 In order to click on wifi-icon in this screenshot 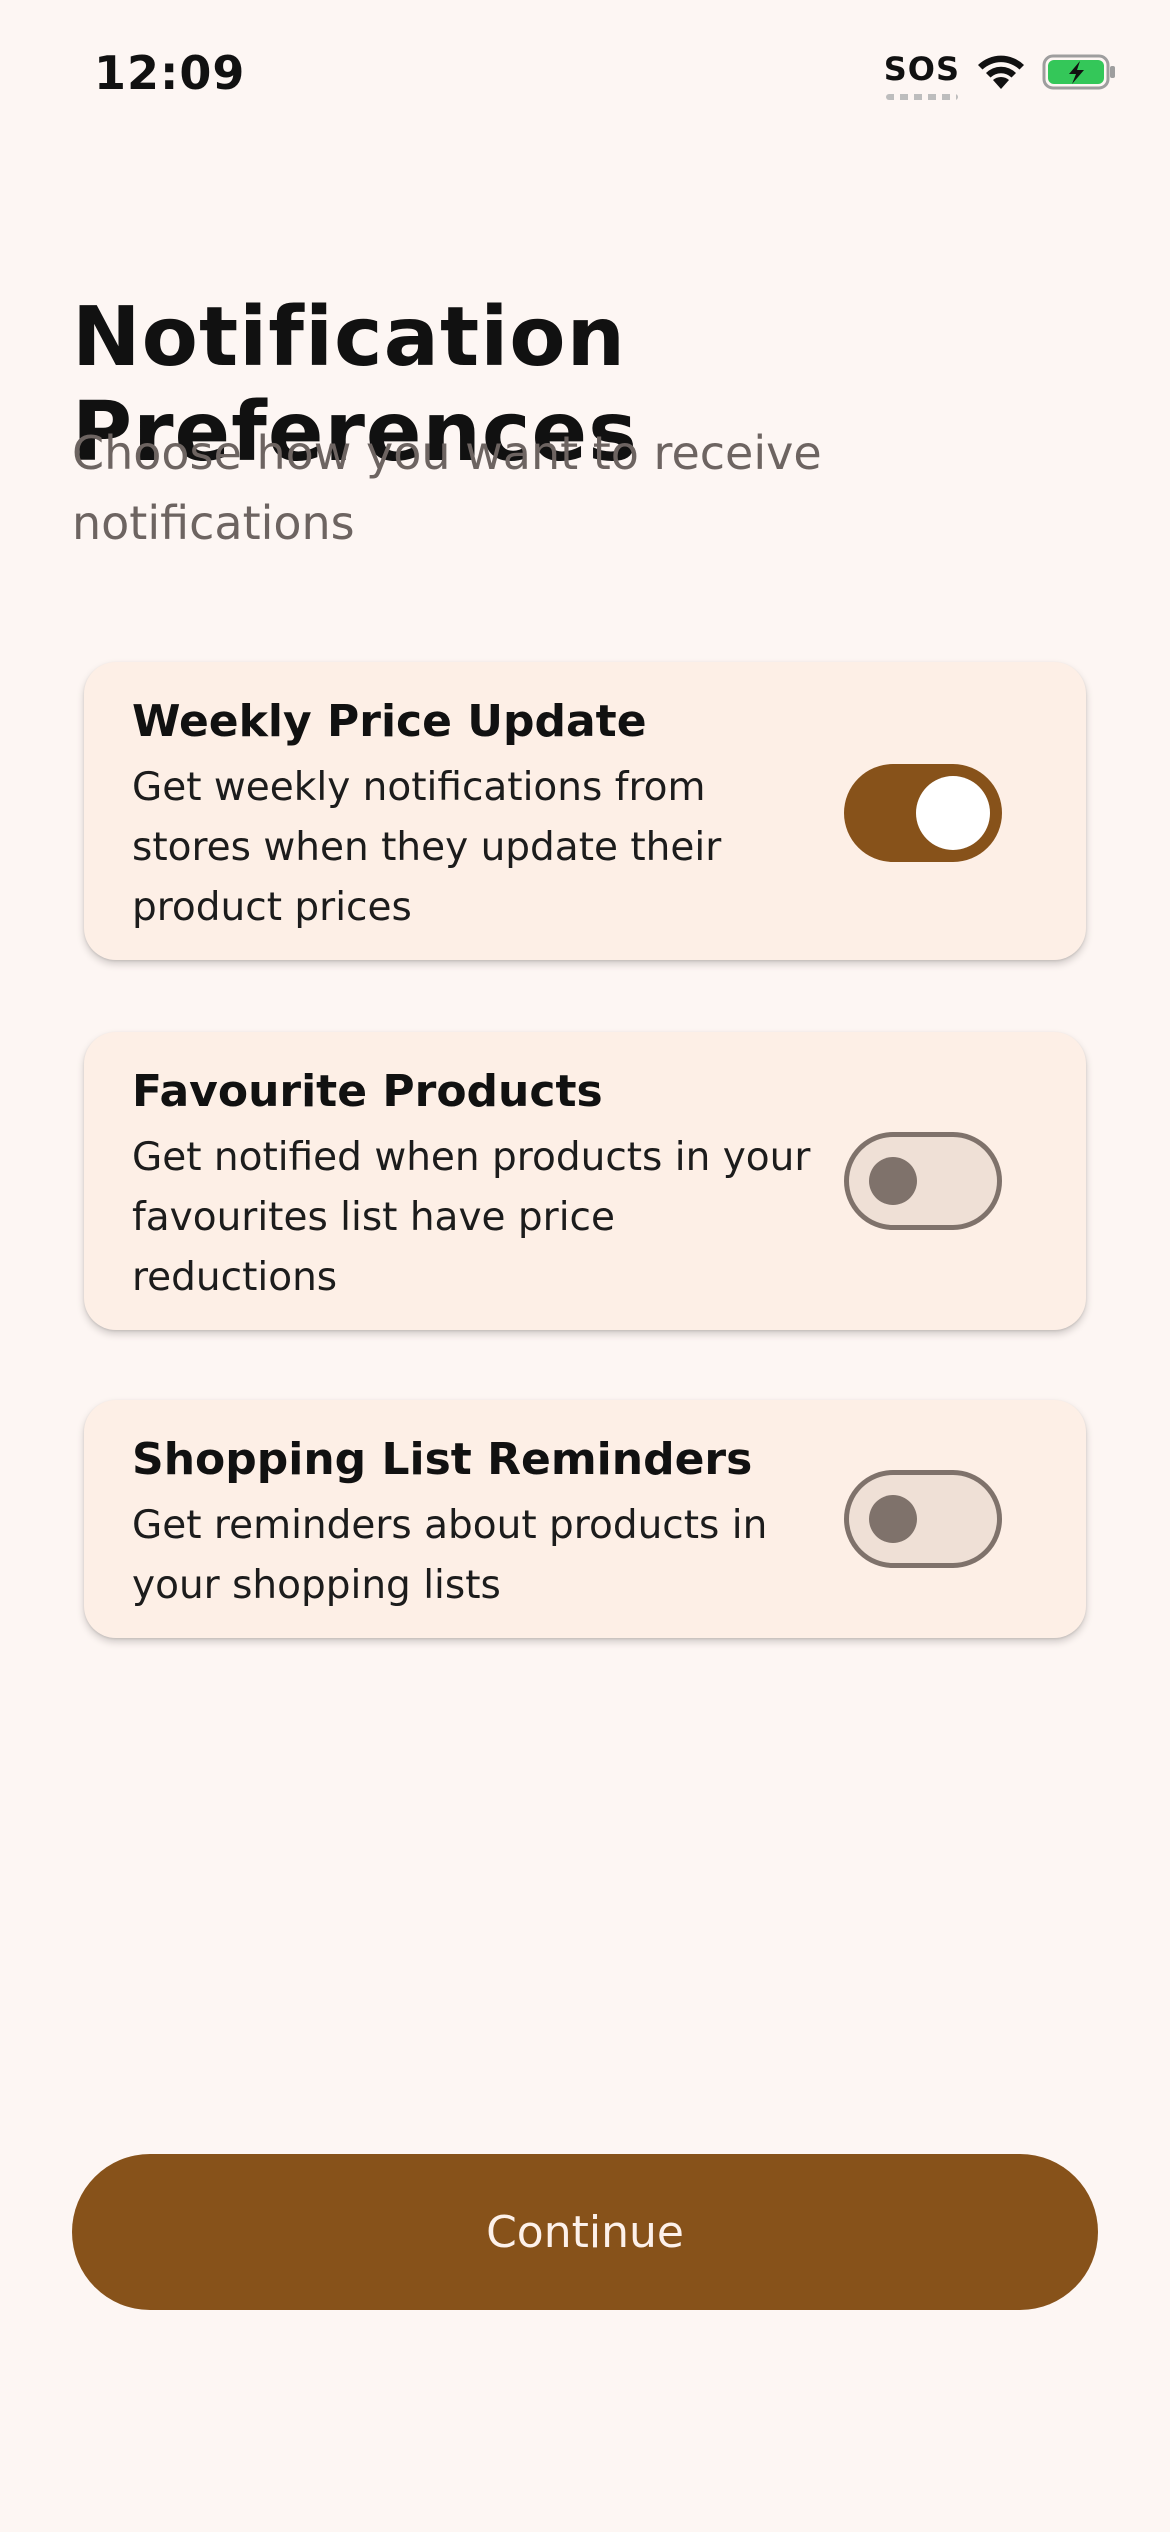, I will do `click(1001, 72)`.